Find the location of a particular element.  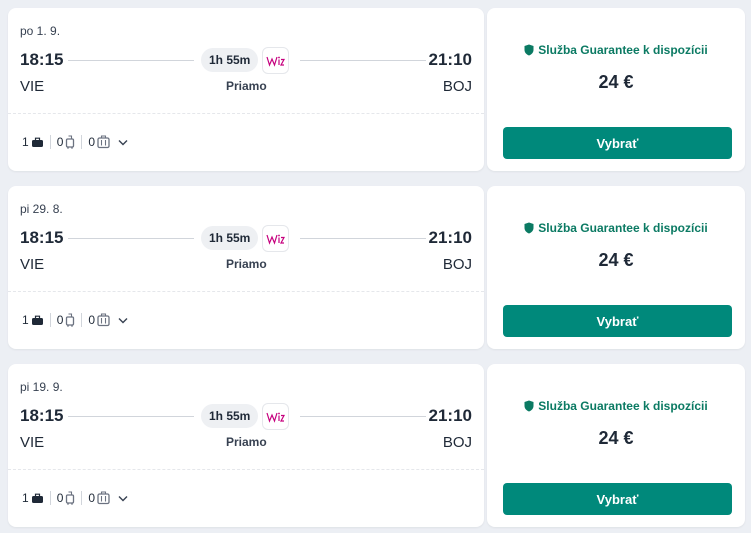

flight-date: pi 29. 8. is located at coordinates (41, 209).